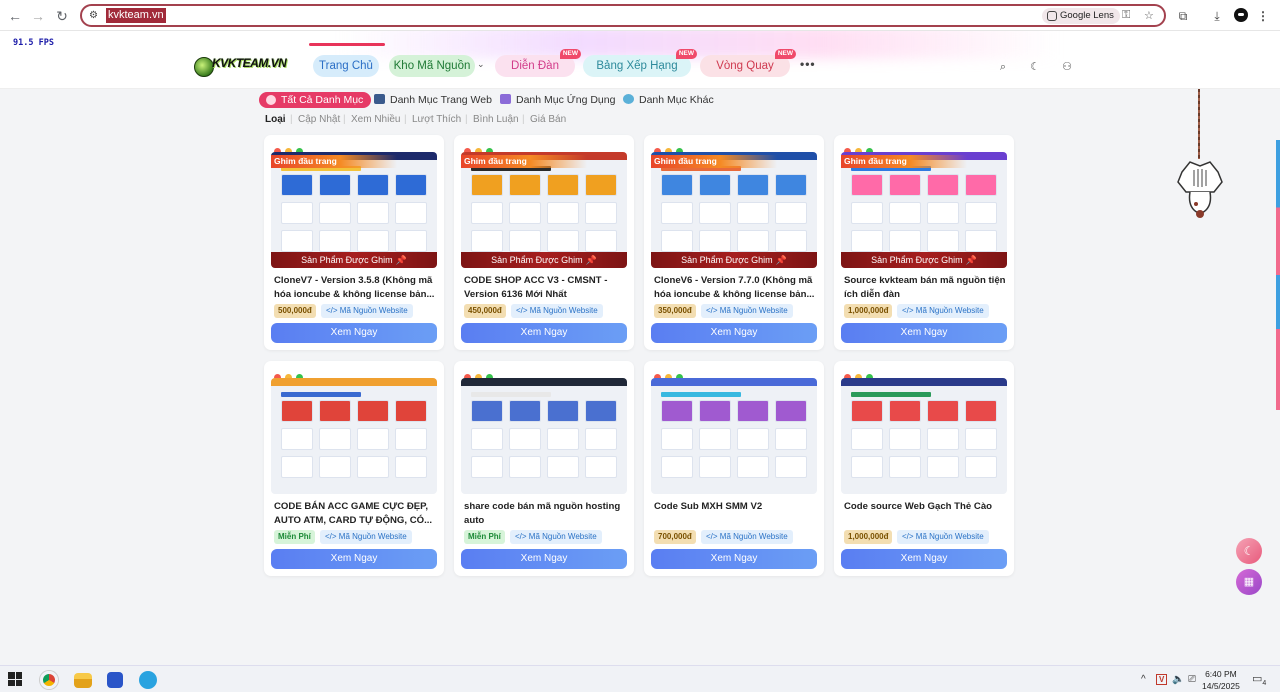 The width and height of the screenshot is (1280, 692). What do you see at coordinates (15, 16) in the screenshot?
I see `back-icon: ←` at bounding box center [15, 16].